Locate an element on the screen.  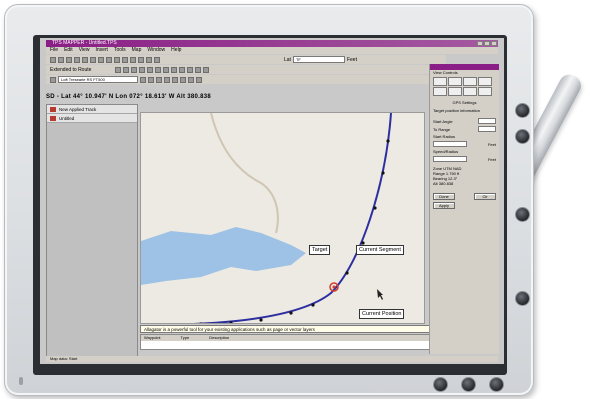
point-icon is located at coordinates (190, 69).